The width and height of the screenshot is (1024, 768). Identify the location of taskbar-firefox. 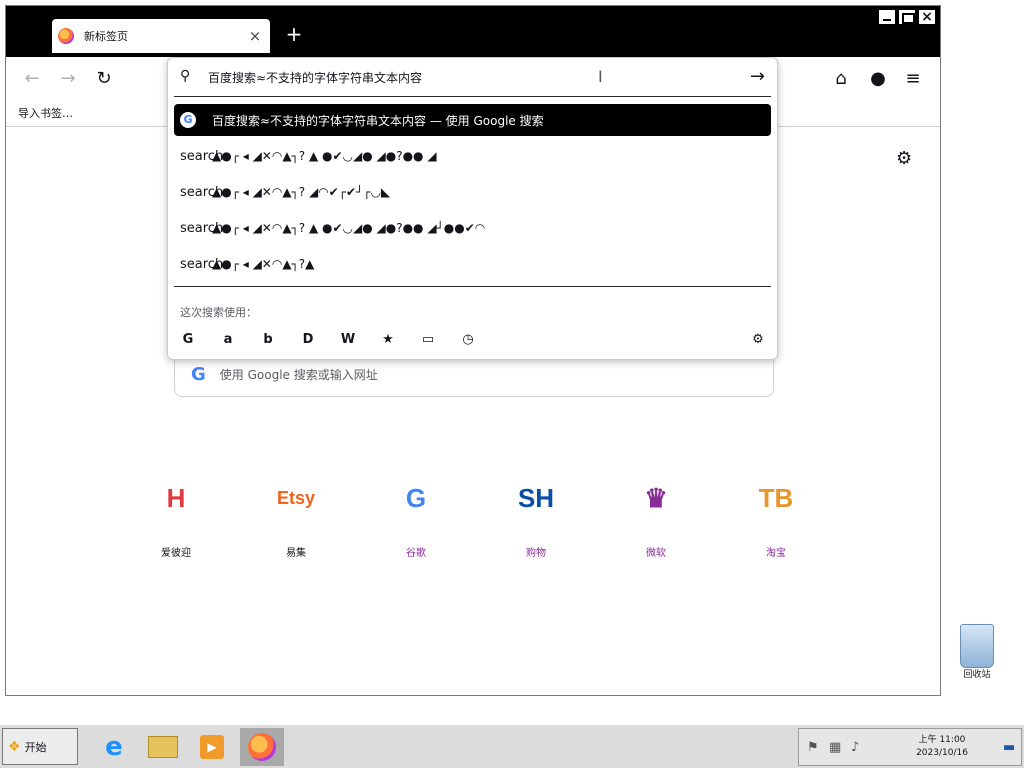
(262, 747).